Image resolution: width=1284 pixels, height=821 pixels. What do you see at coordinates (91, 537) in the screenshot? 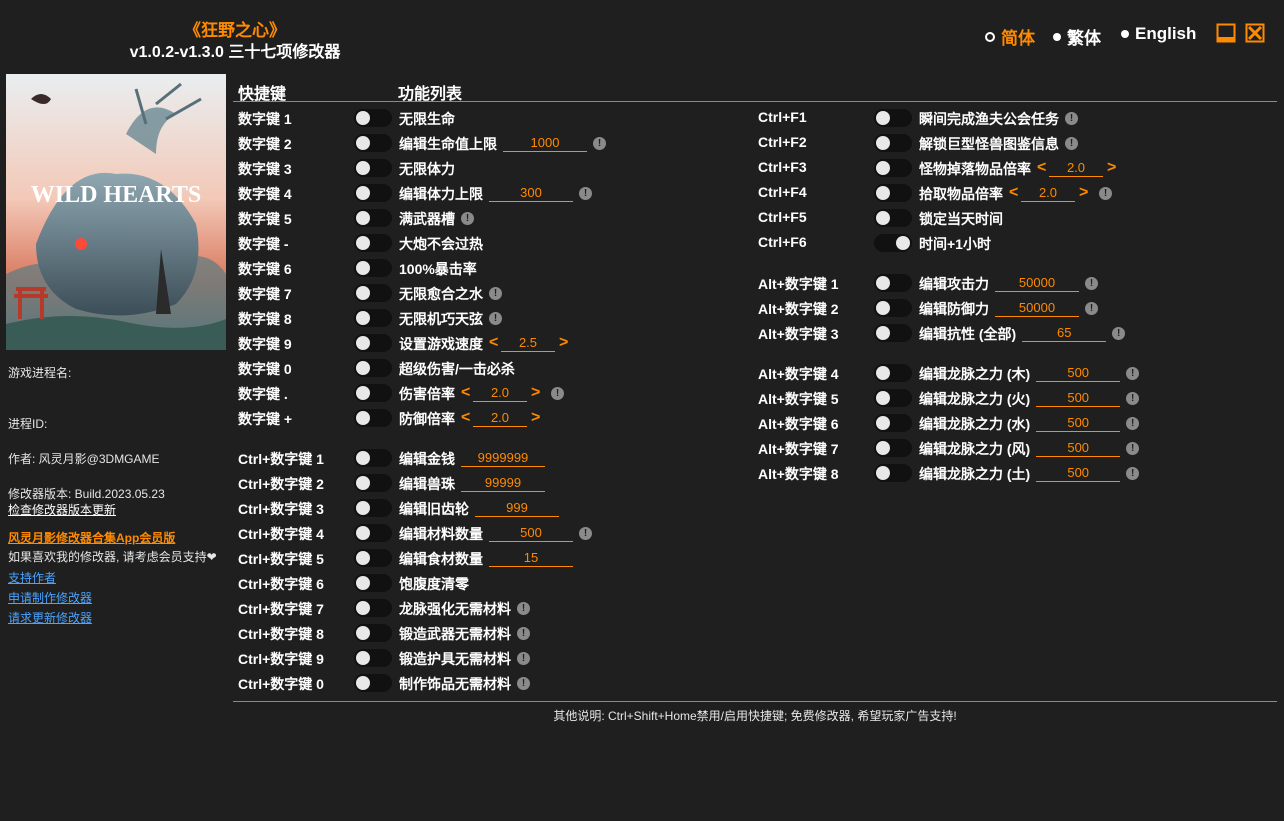
I see `promo-link: 风灵月影修改器合集App会员版` at bounding box center [91, 537].